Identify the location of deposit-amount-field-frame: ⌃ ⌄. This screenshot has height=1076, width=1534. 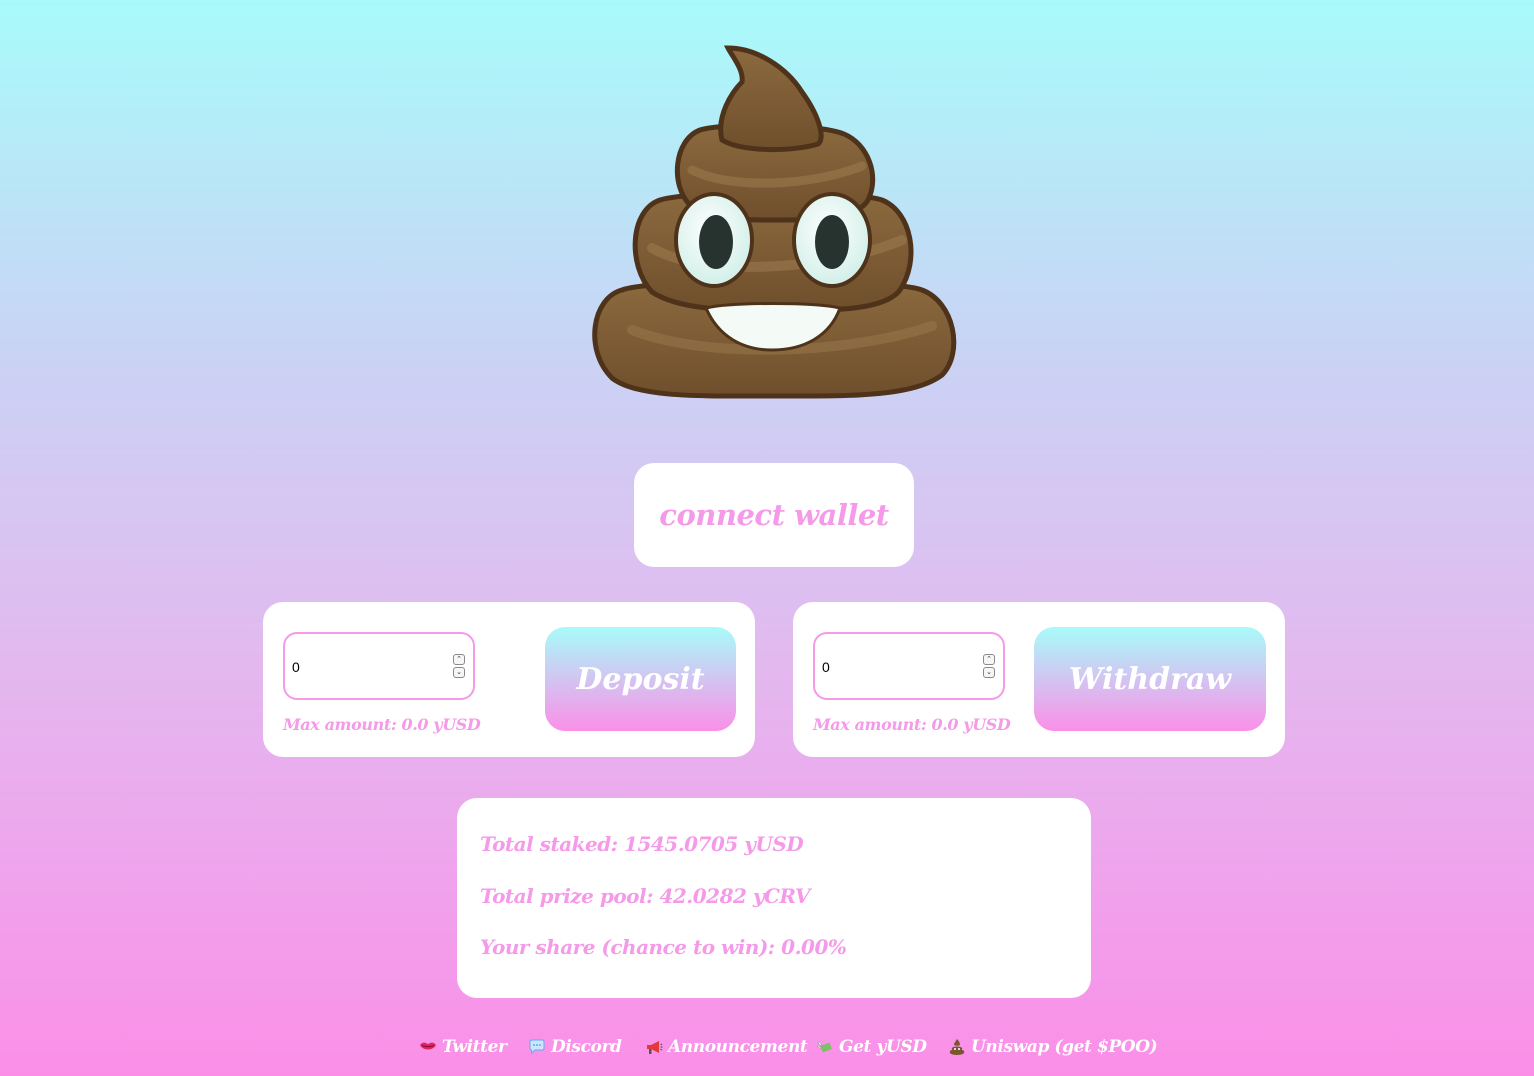
(379, 666).